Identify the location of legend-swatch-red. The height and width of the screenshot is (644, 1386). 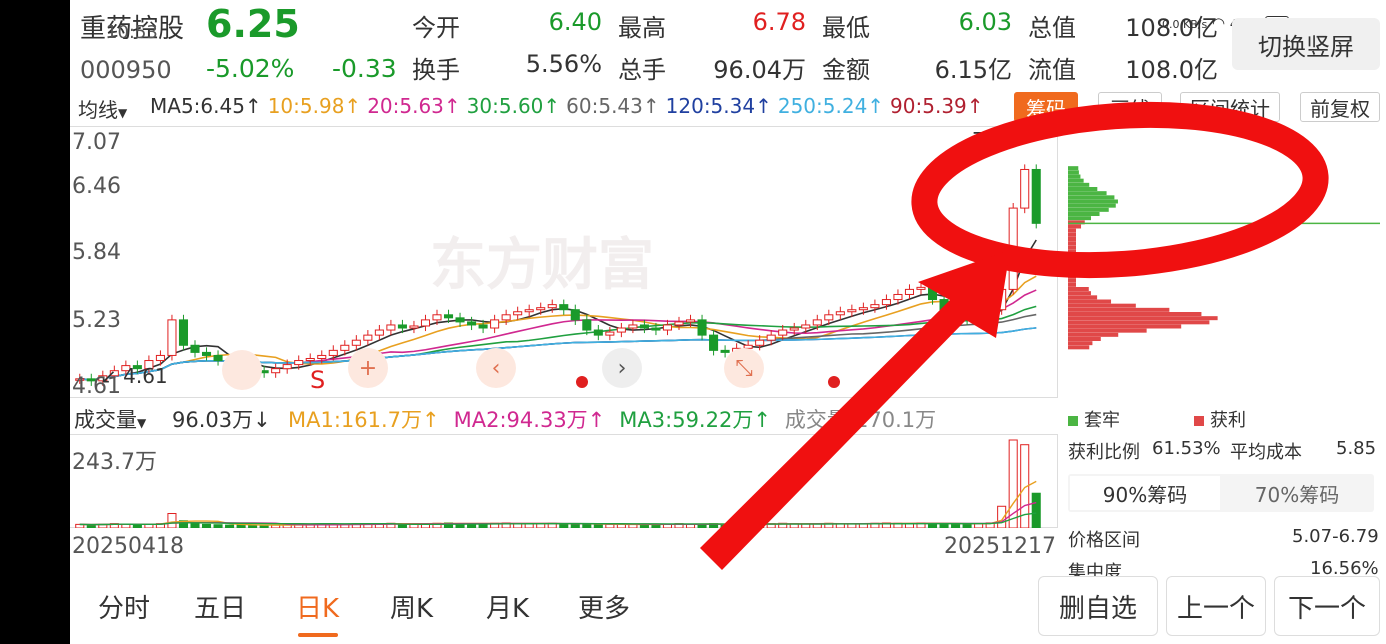
(1199, 421).